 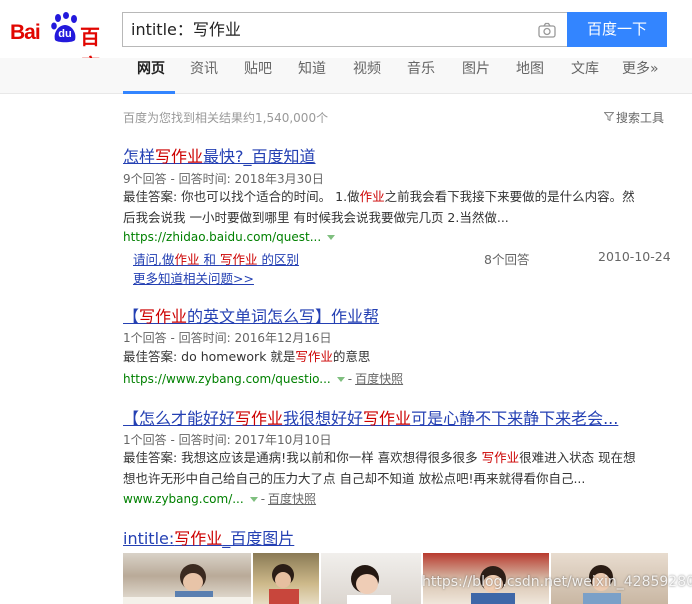 What do you see at coordinates (609, 116) in the screenshot?
I see `filter-icon` at bounding box center [609, 116].